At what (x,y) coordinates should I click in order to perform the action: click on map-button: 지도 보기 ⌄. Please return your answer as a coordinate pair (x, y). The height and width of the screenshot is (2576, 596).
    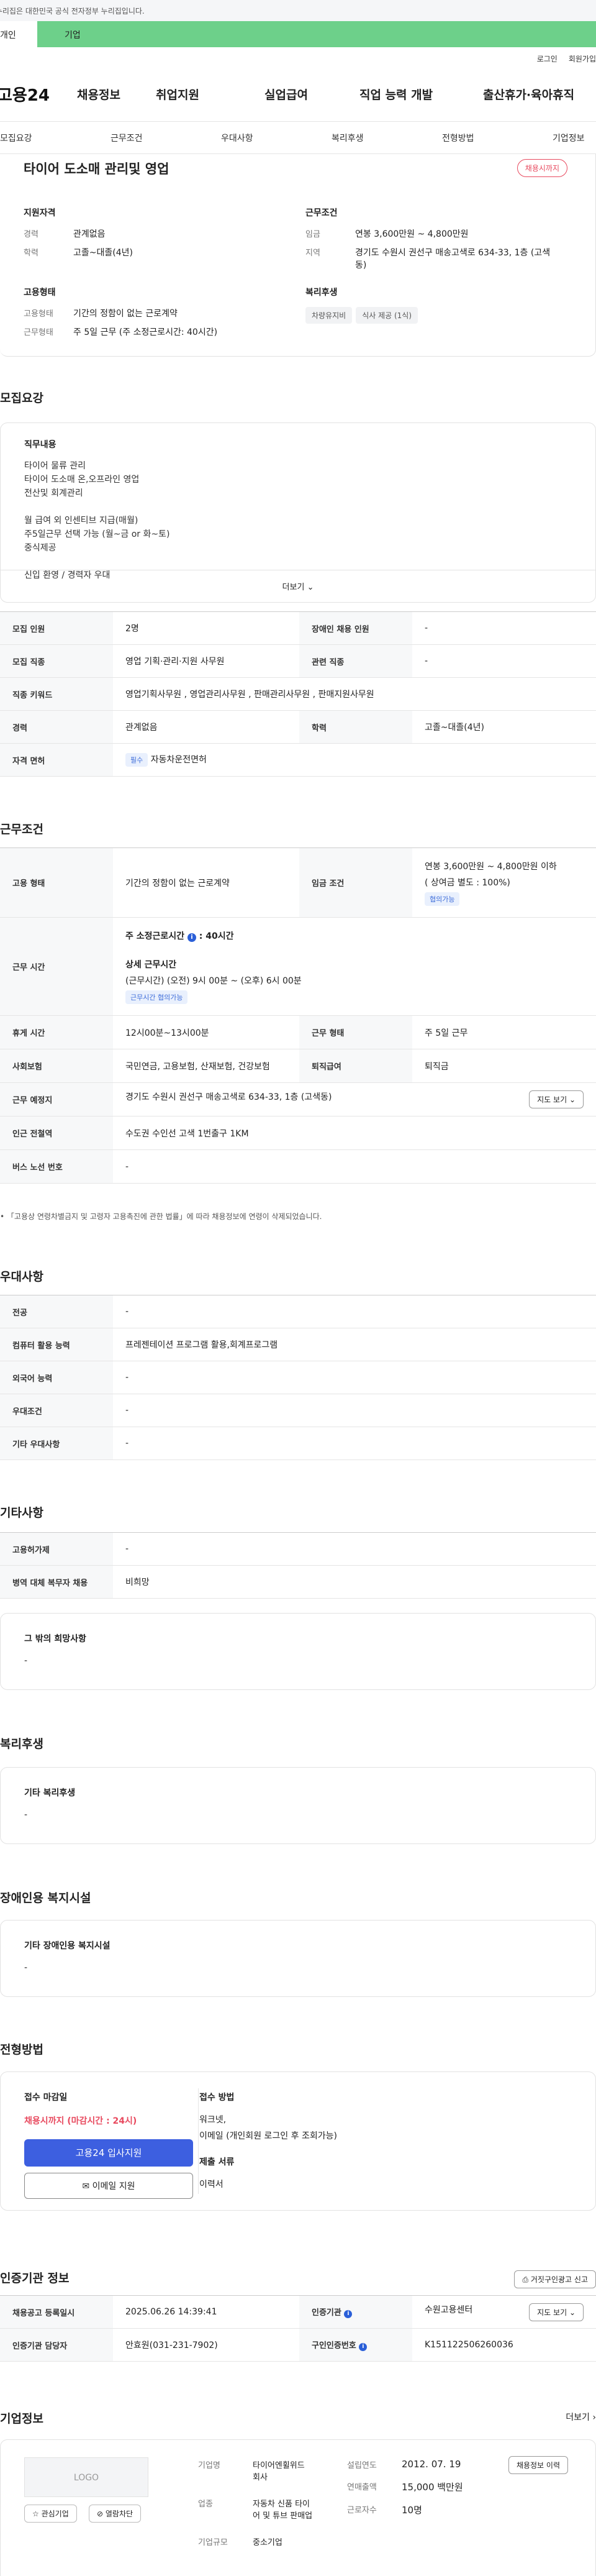
    Looking at the image, I should click on (556, 1099).